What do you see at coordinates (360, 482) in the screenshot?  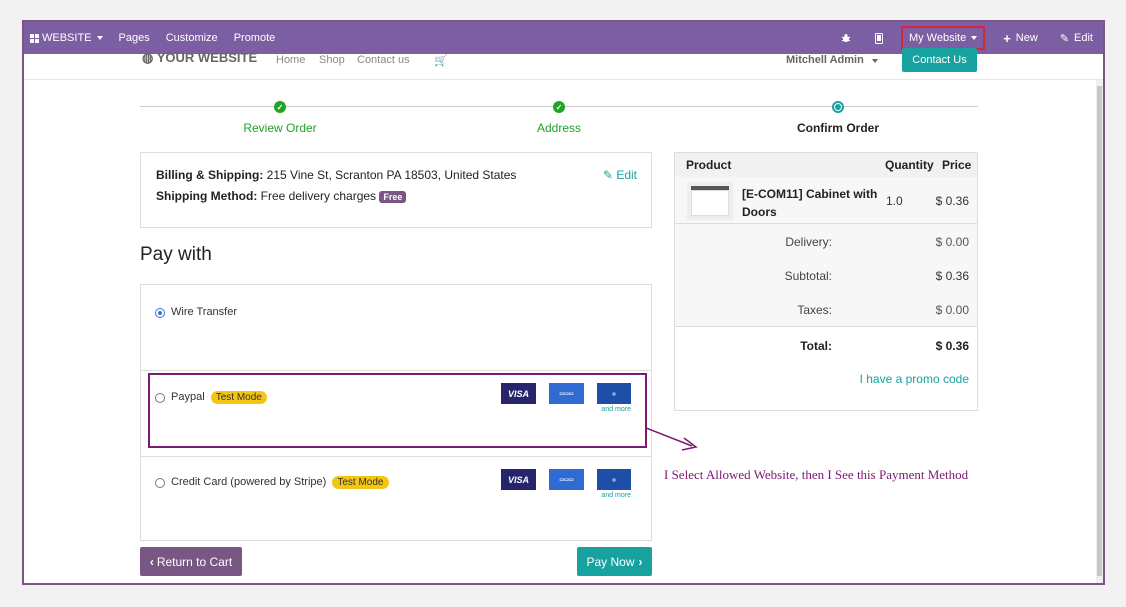 I see `test-mode-badge: Test Mode` at bounding box center [360, 482].